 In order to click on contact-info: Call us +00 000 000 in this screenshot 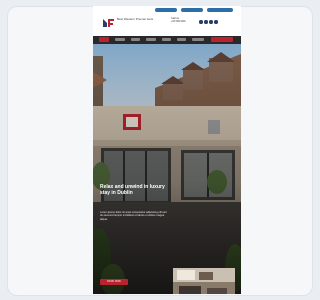, I will do `click(181, 20)`.